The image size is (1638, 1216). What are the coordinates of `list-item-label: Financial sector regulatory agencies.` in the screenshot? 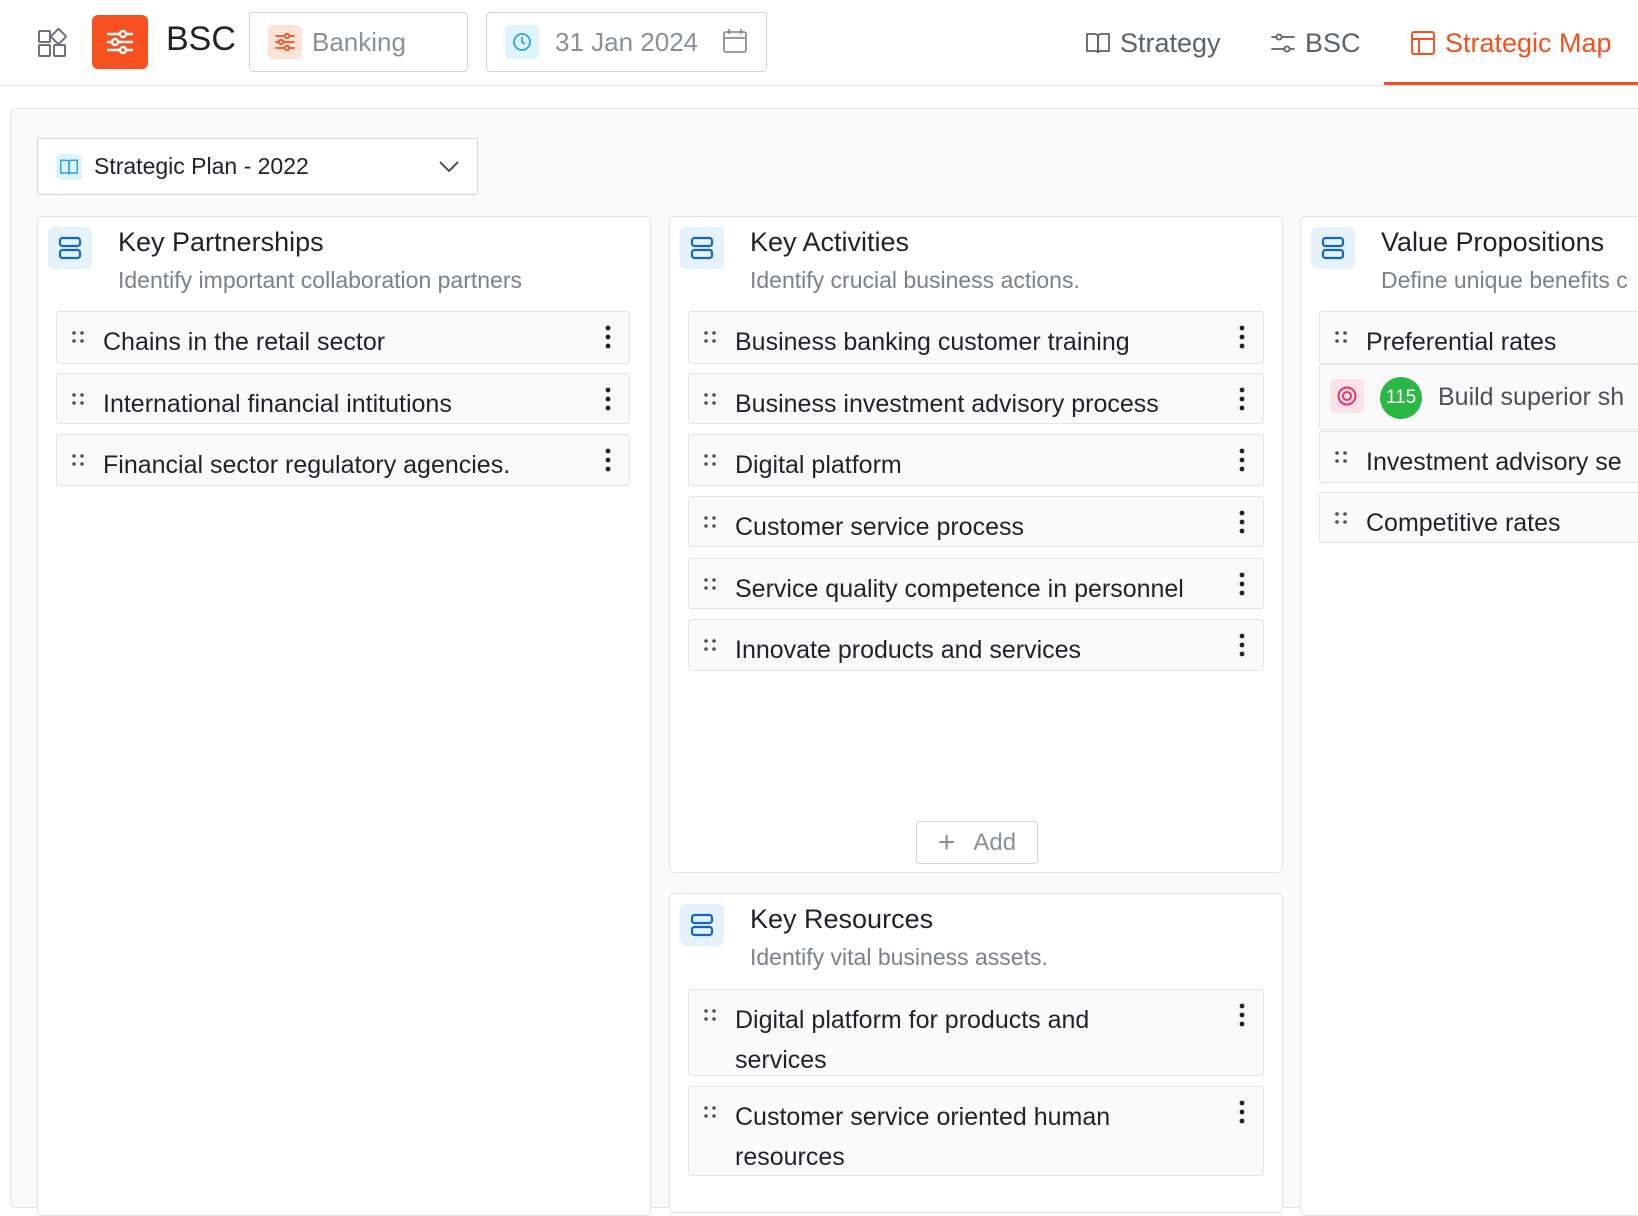 It's located at (307, 465).